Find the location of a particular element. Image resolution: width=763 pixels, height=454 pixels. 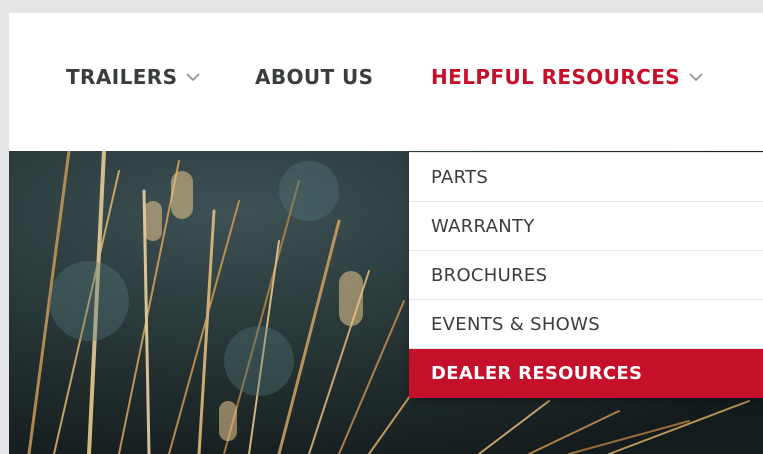

nav-item-trailers: TRAILERS is located at coordinates (133, 77).